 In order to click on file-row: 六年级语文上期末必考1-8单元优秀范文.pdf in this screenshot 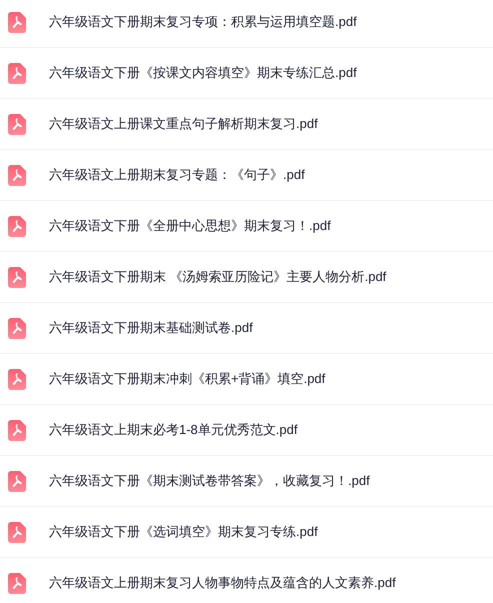, I will do `click(246, 430)`.